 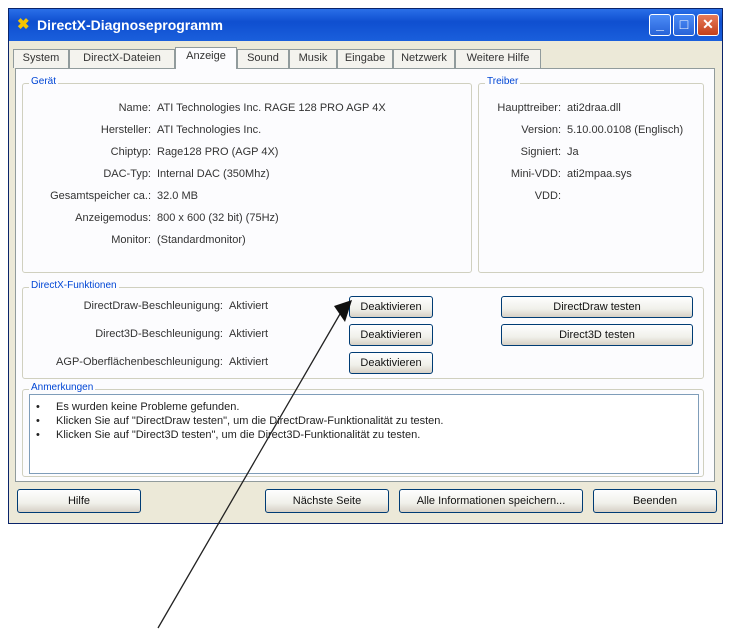 I want to click on arrow-line, so click(x=249, y=471).